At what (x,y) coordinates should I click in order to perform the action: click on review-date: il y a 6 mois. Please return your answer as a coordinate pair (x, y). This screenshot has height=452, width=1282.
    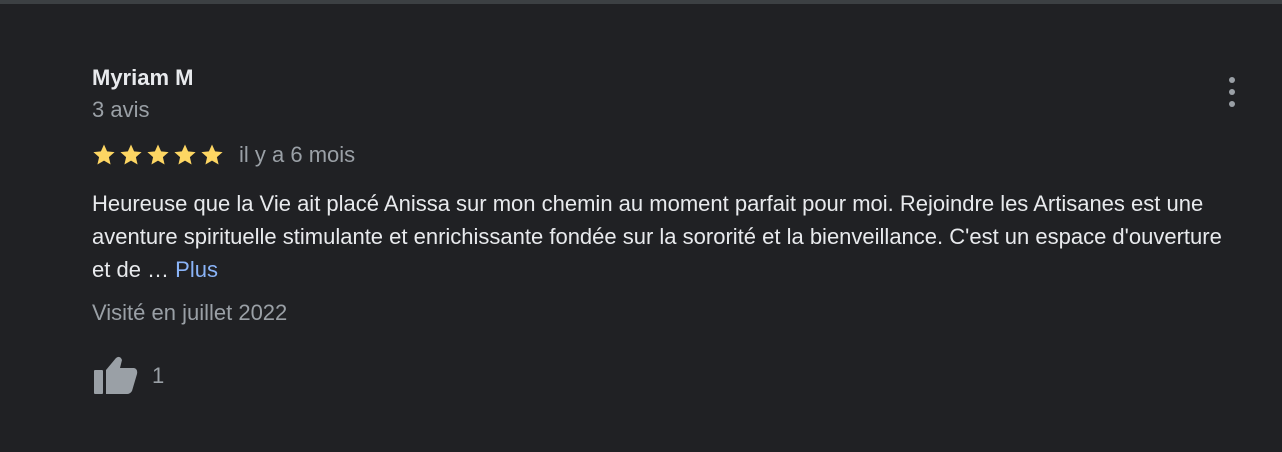
    Looking at the image, I should click on (297, 154).